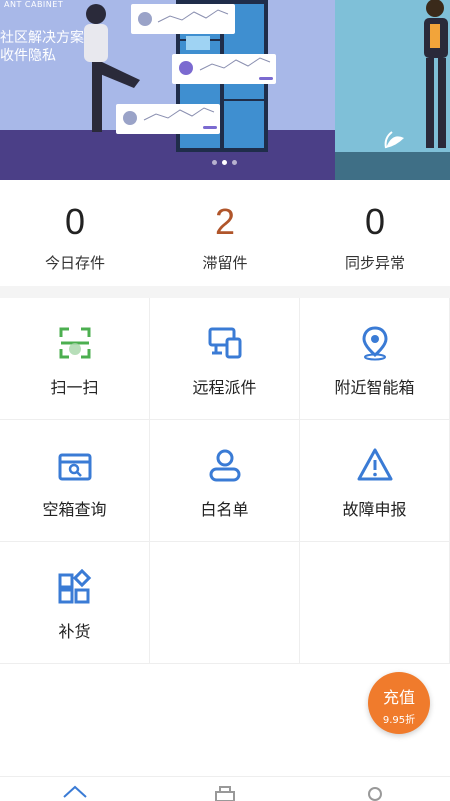 The height and width of the screenshot is (801, 450). I want to click on feature-whitelist: 白名单, so click(225, 481).